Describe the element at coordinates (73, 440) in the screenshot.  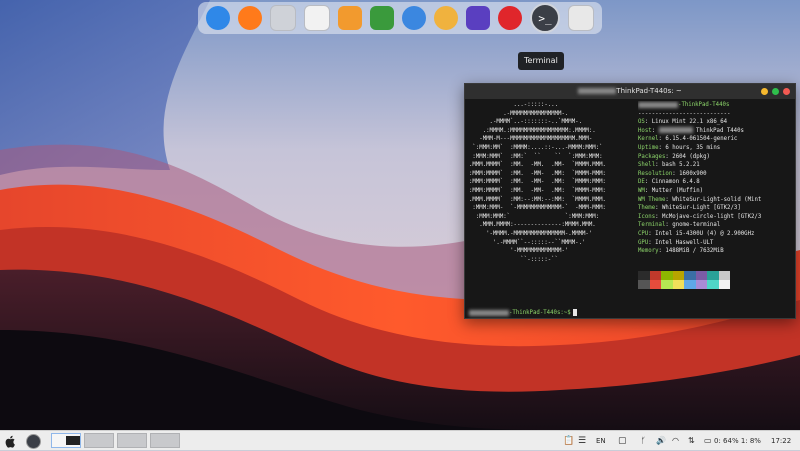
I see `window-thumb` at that location.